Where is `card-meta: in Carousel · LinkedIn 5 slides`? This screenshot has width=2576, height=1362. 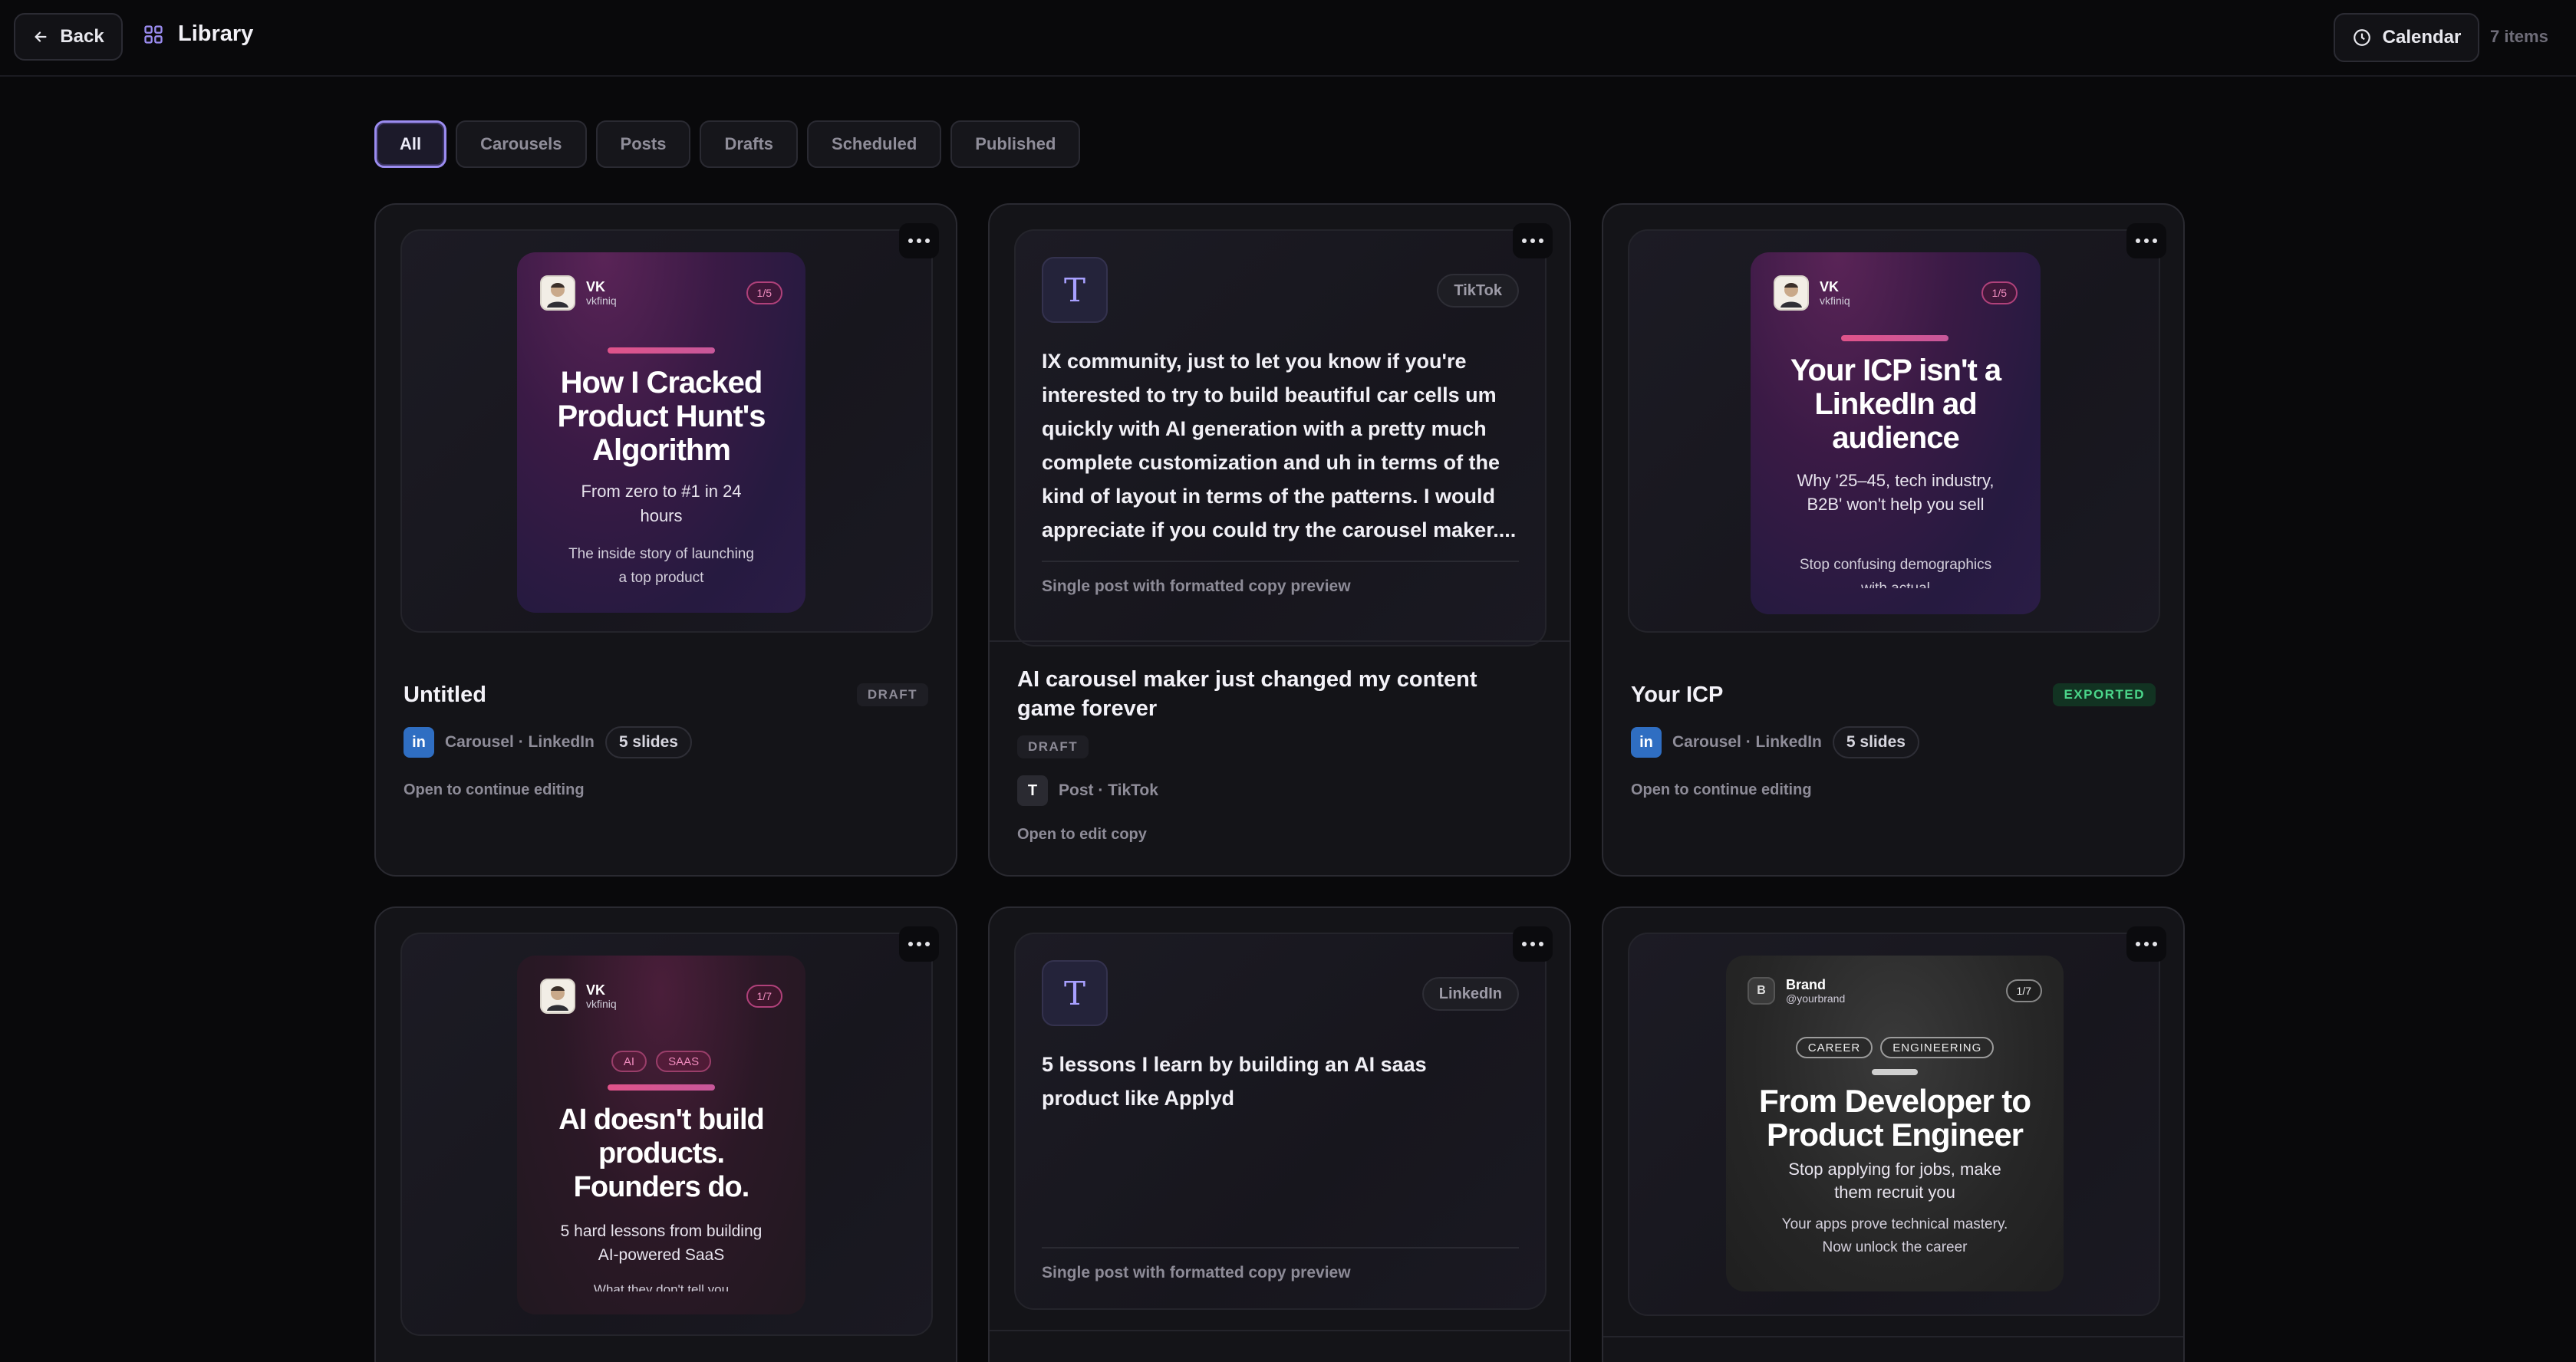
card-meta: in Carousel · LinkedIn 5 slides is located at coordinates (1775, 742).